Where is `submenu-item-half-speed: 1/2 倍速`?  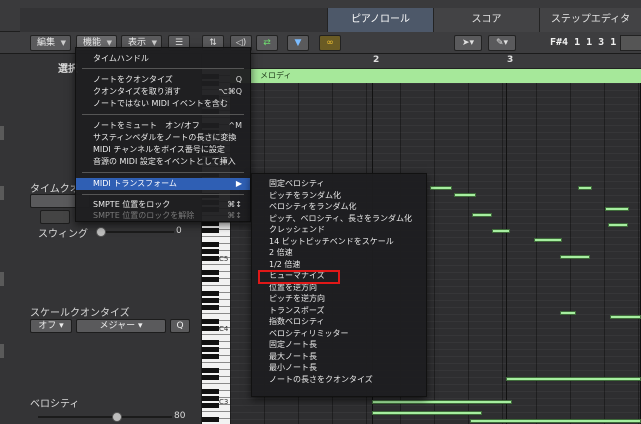
submenu-item-half-speed: 1/2 倍速 is located at coordinates (339, 265).